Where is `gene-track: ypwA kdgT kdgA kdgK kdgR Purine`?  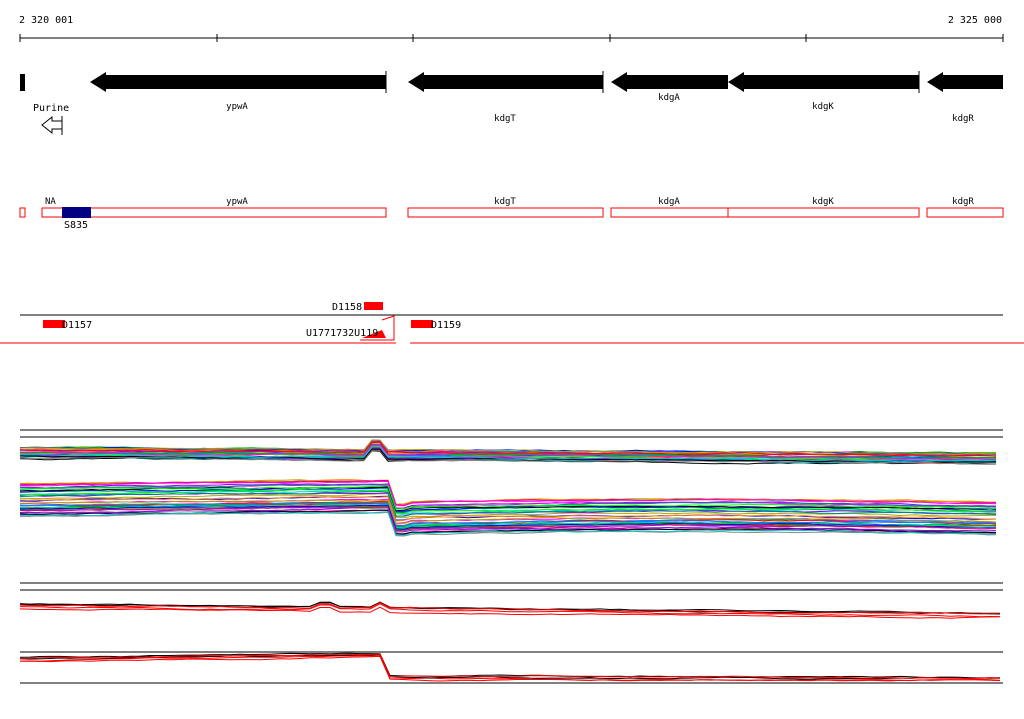
gene-track: ypwA kdgT kdgA kdgK kdgR Purine is located at coordinates (511, 103).